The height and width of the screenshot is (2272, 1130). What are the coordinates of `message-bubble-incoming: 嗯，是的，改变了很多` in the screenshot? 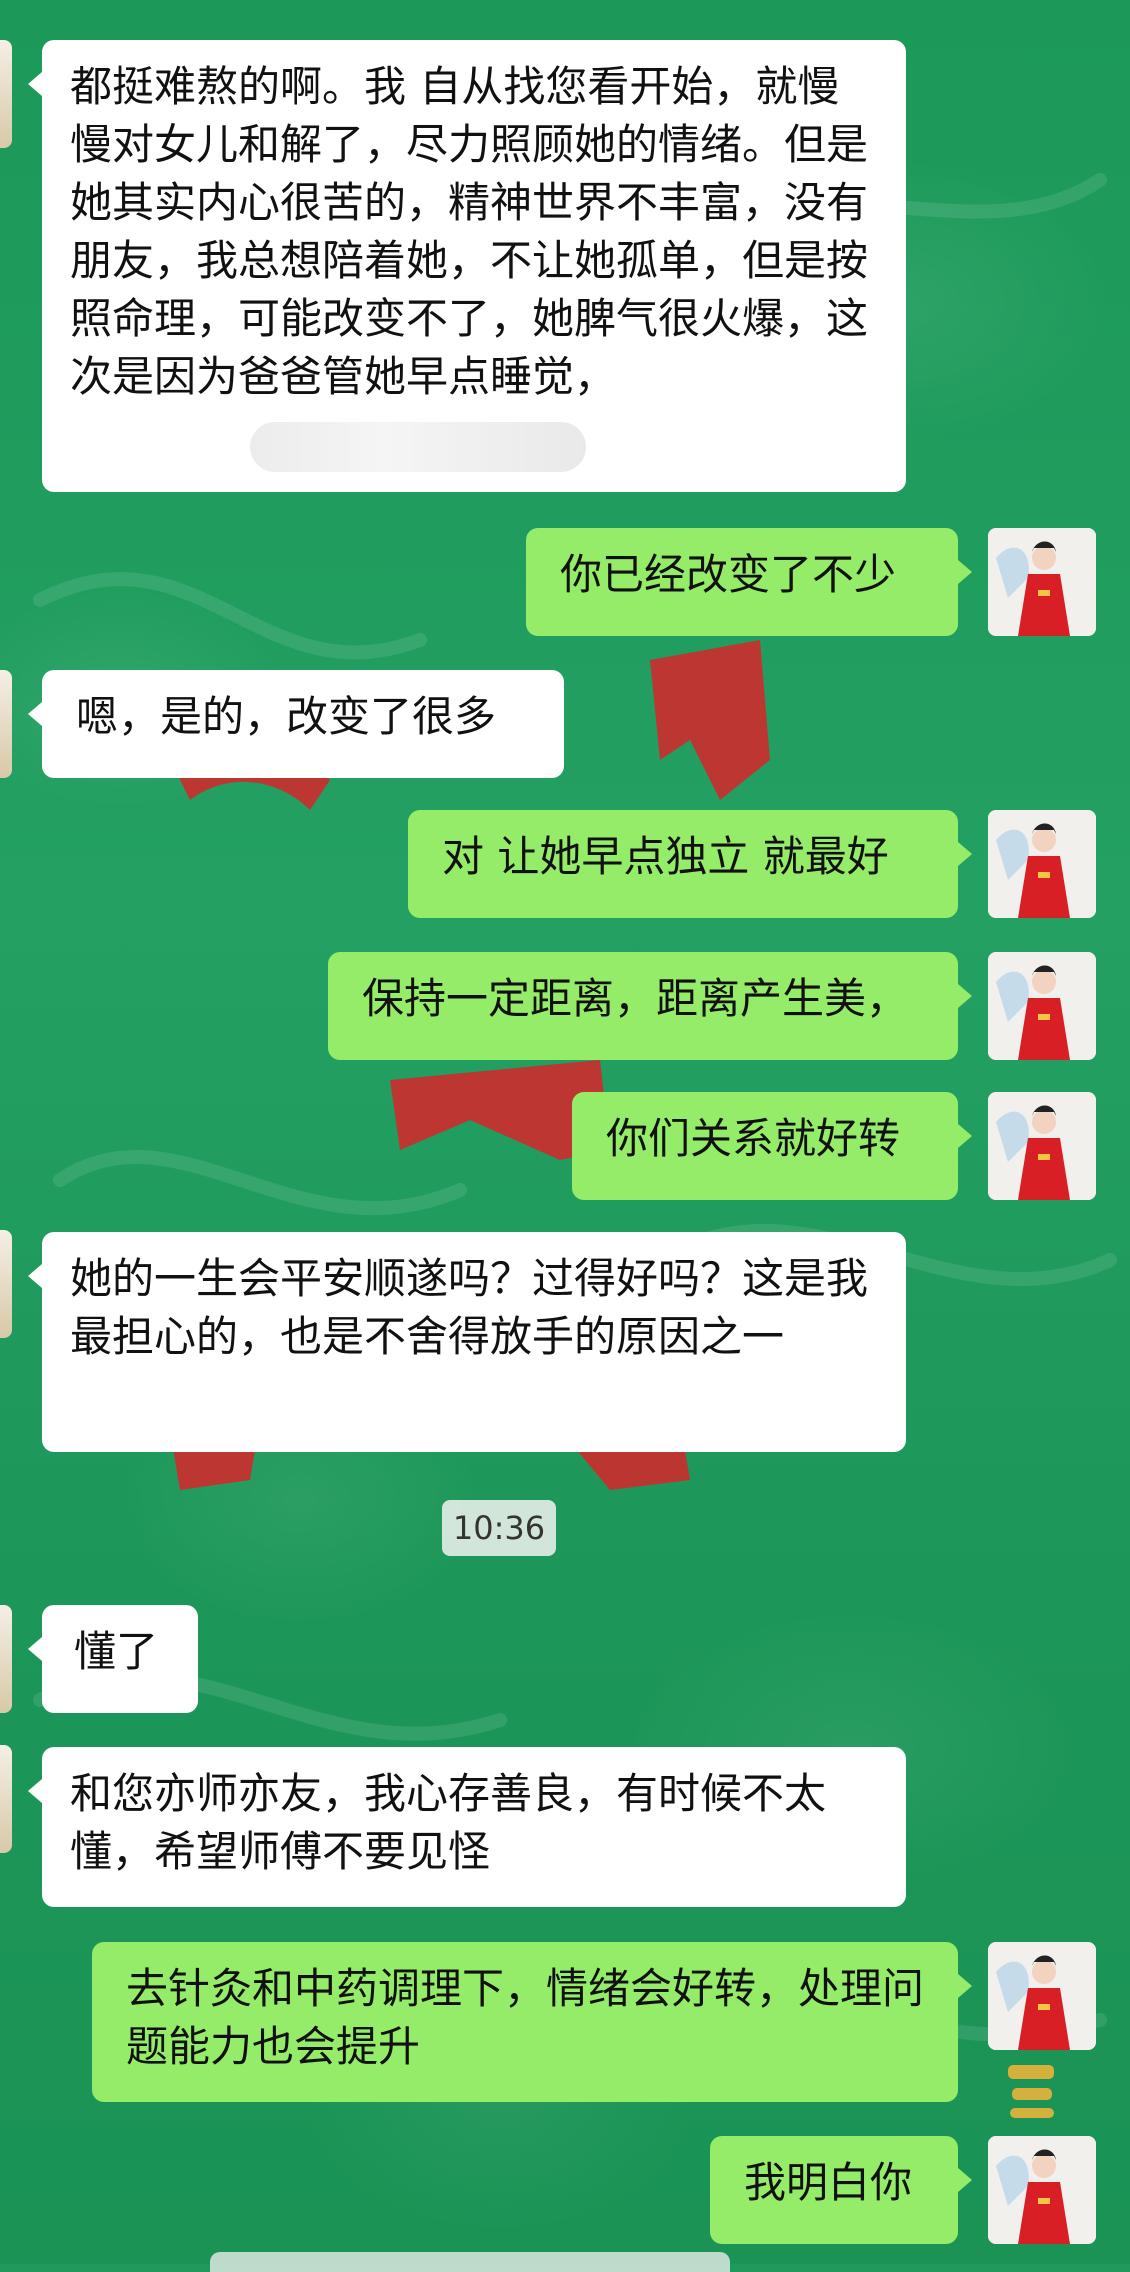 It's located at (296, 724).